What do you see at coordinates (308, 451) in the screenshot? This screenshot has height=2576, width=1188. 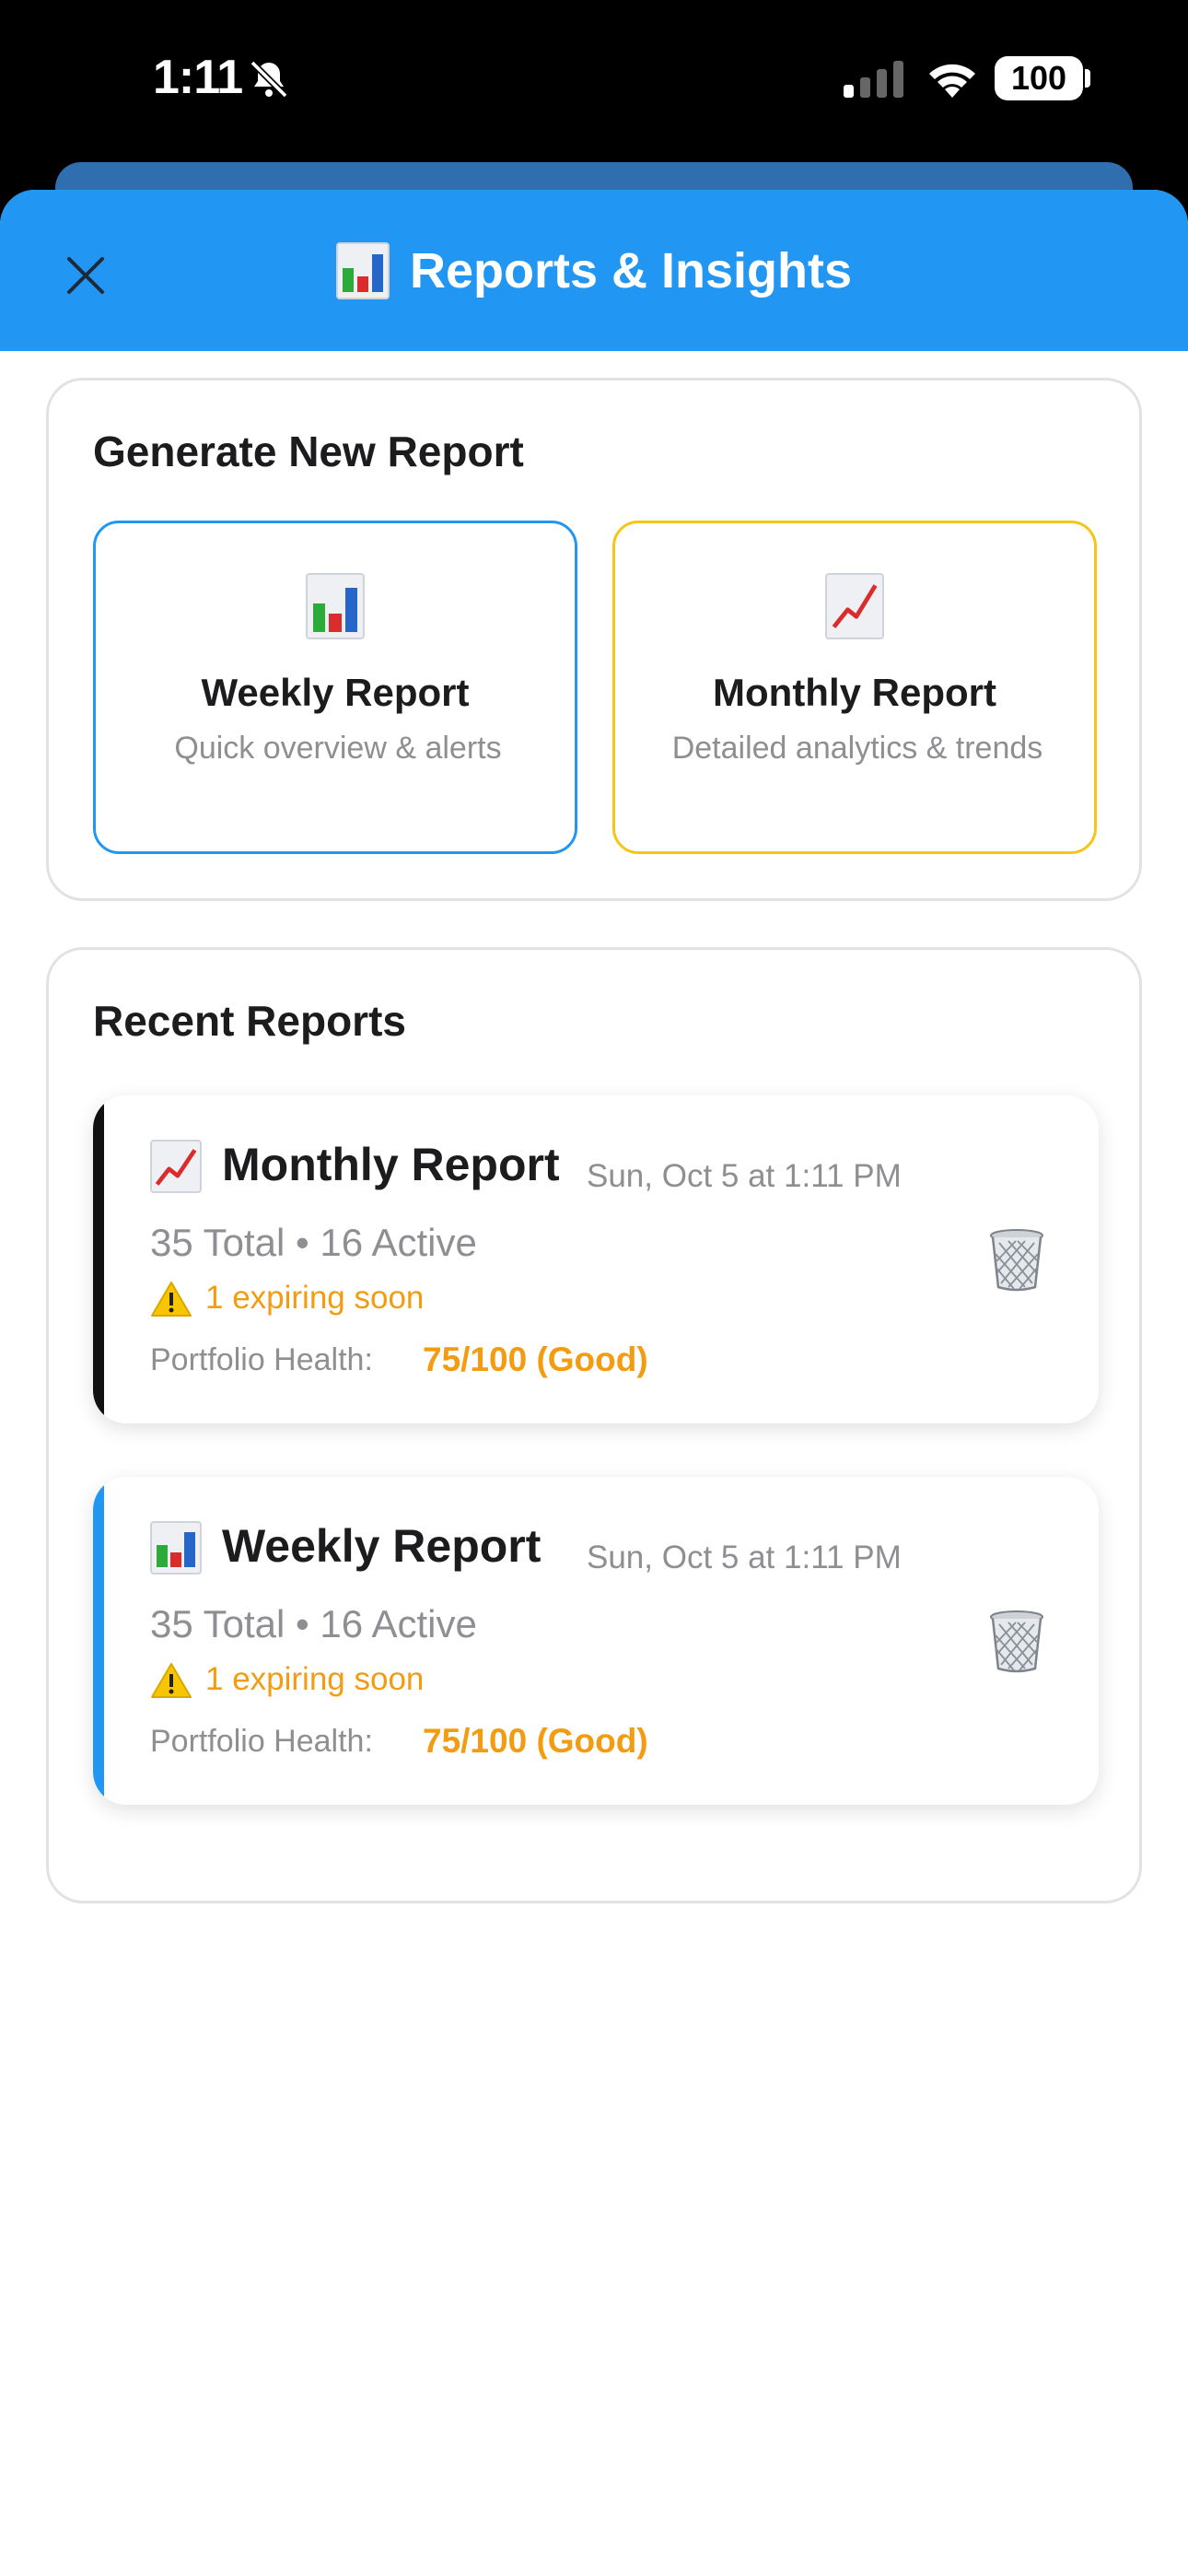 I see `generate-heading: Generate New Report` at bounding box center [308, 451].